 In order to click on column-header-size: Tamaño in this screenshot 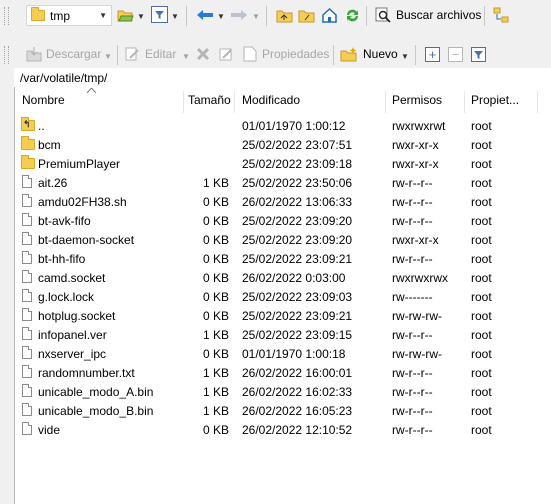, I will do `click(209, 100)`.